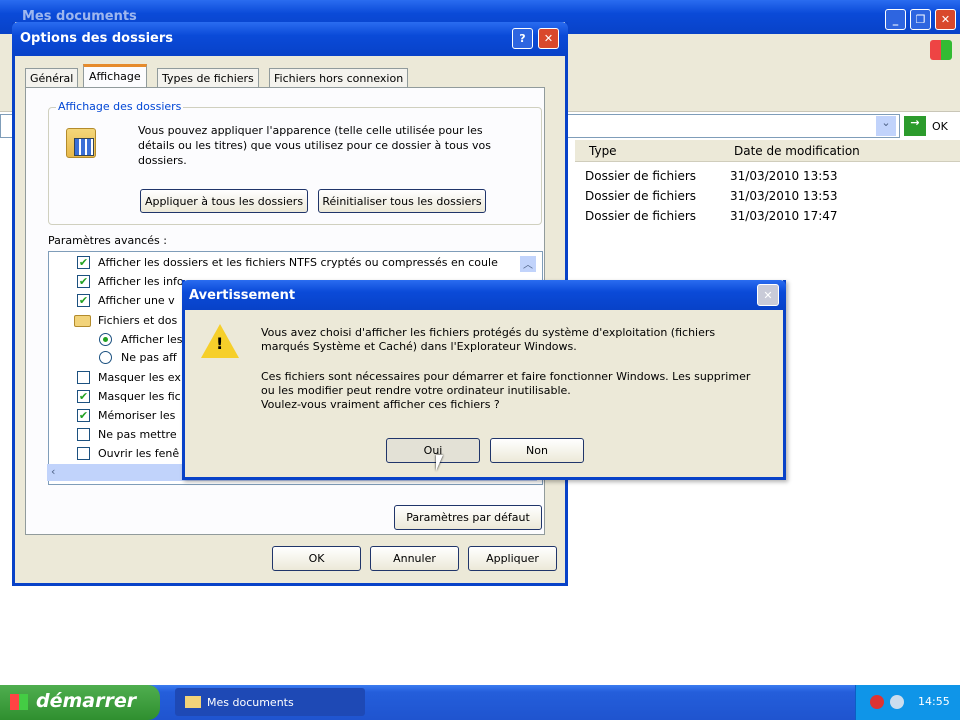 The height and width of the screenshot is (720, 960). Describe the element at coordinates (86, 701) in the screenshot. I see `start-label: démarrer` at that location.